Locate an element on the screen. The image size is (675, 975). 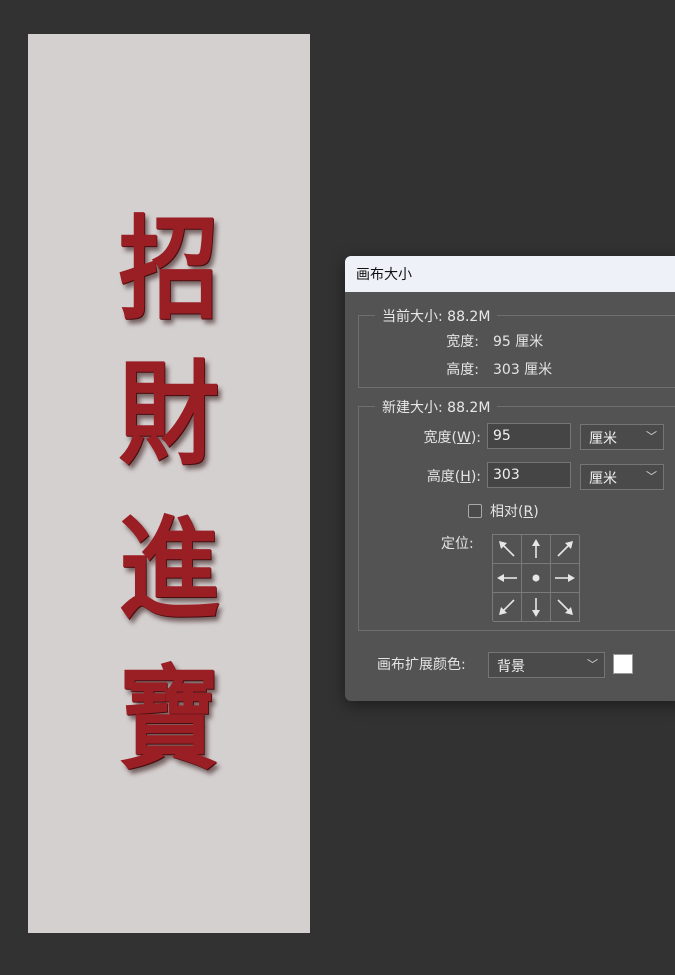
current-height-value: 303 厘米 is located at coordinates (523, 370).